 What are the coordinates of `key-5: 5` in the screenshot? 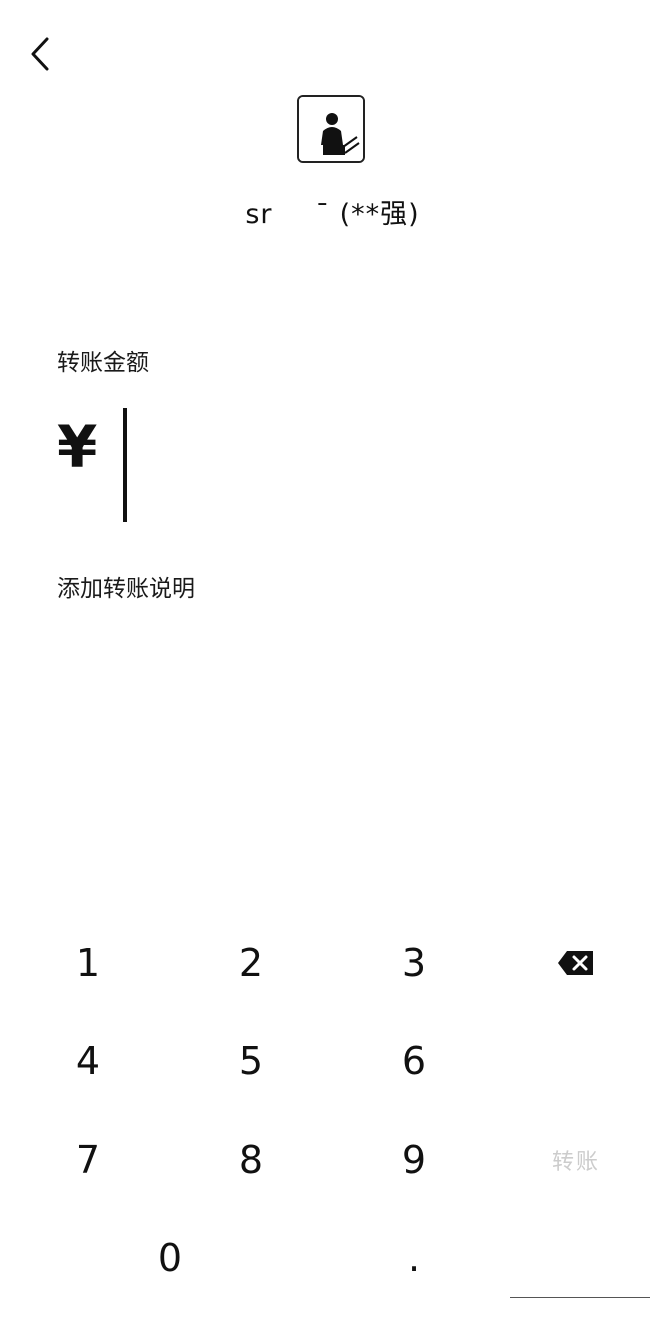 It's located at (251, 1061).